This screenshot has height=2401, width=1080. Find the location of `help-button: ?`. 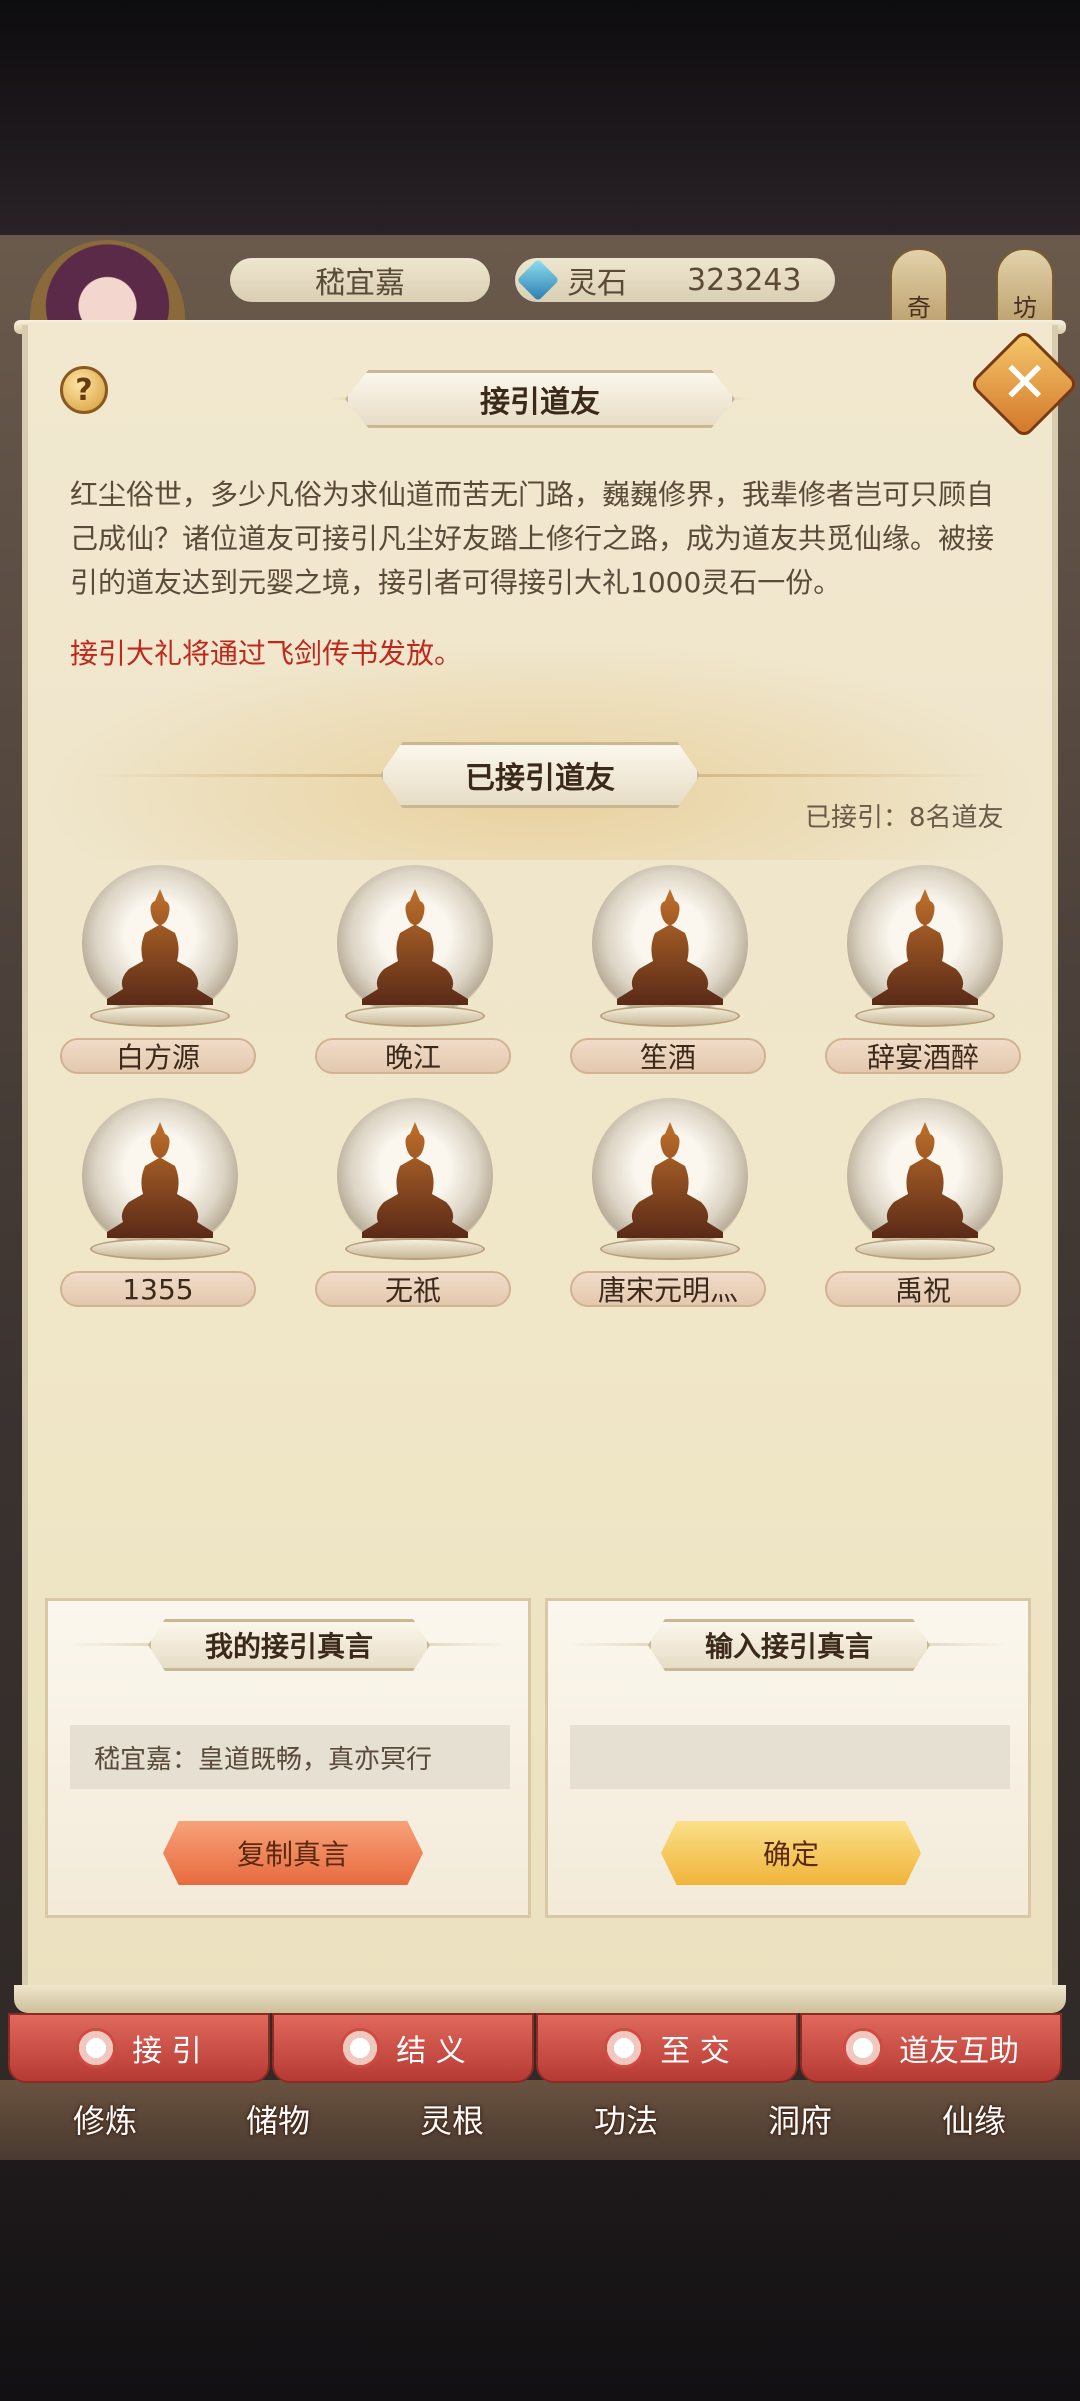

help-button: ? is located at coordinates (84, 390).